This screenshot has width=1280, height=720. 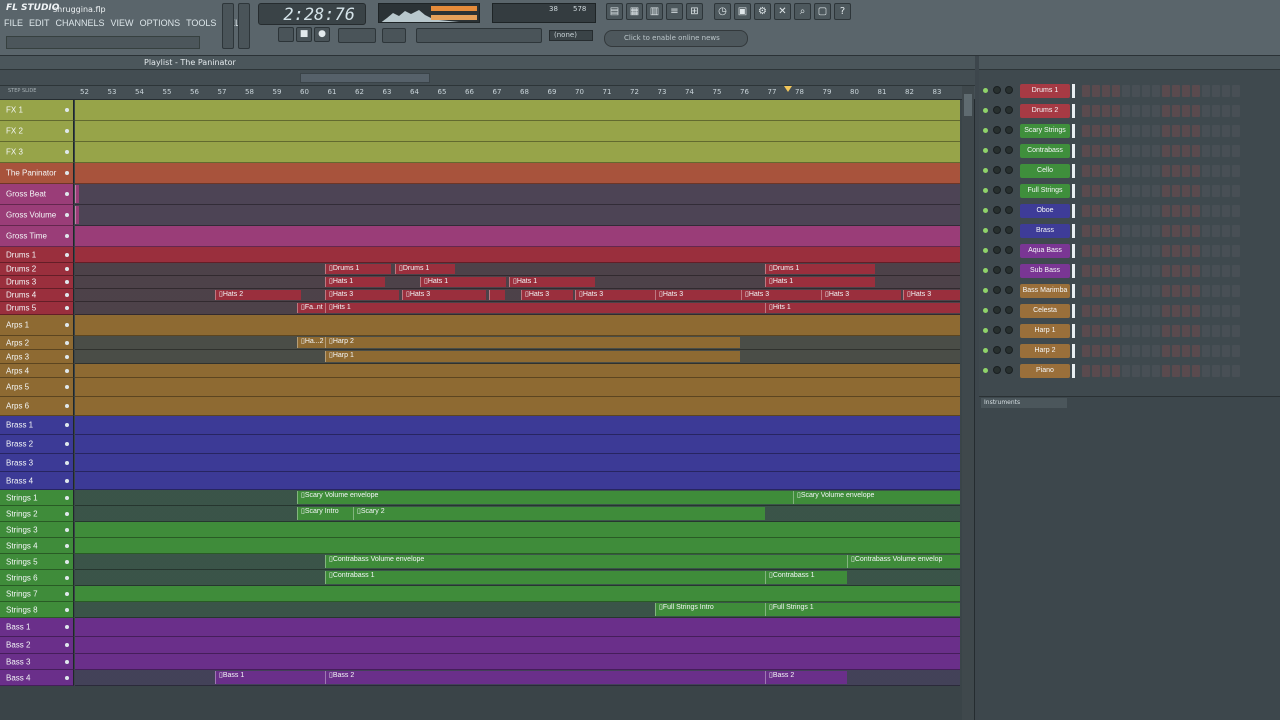 What do you see at coordinates (37, 406) in the screenshot?
I see `track-header: Arps 6` at bounding box center [37, 406].